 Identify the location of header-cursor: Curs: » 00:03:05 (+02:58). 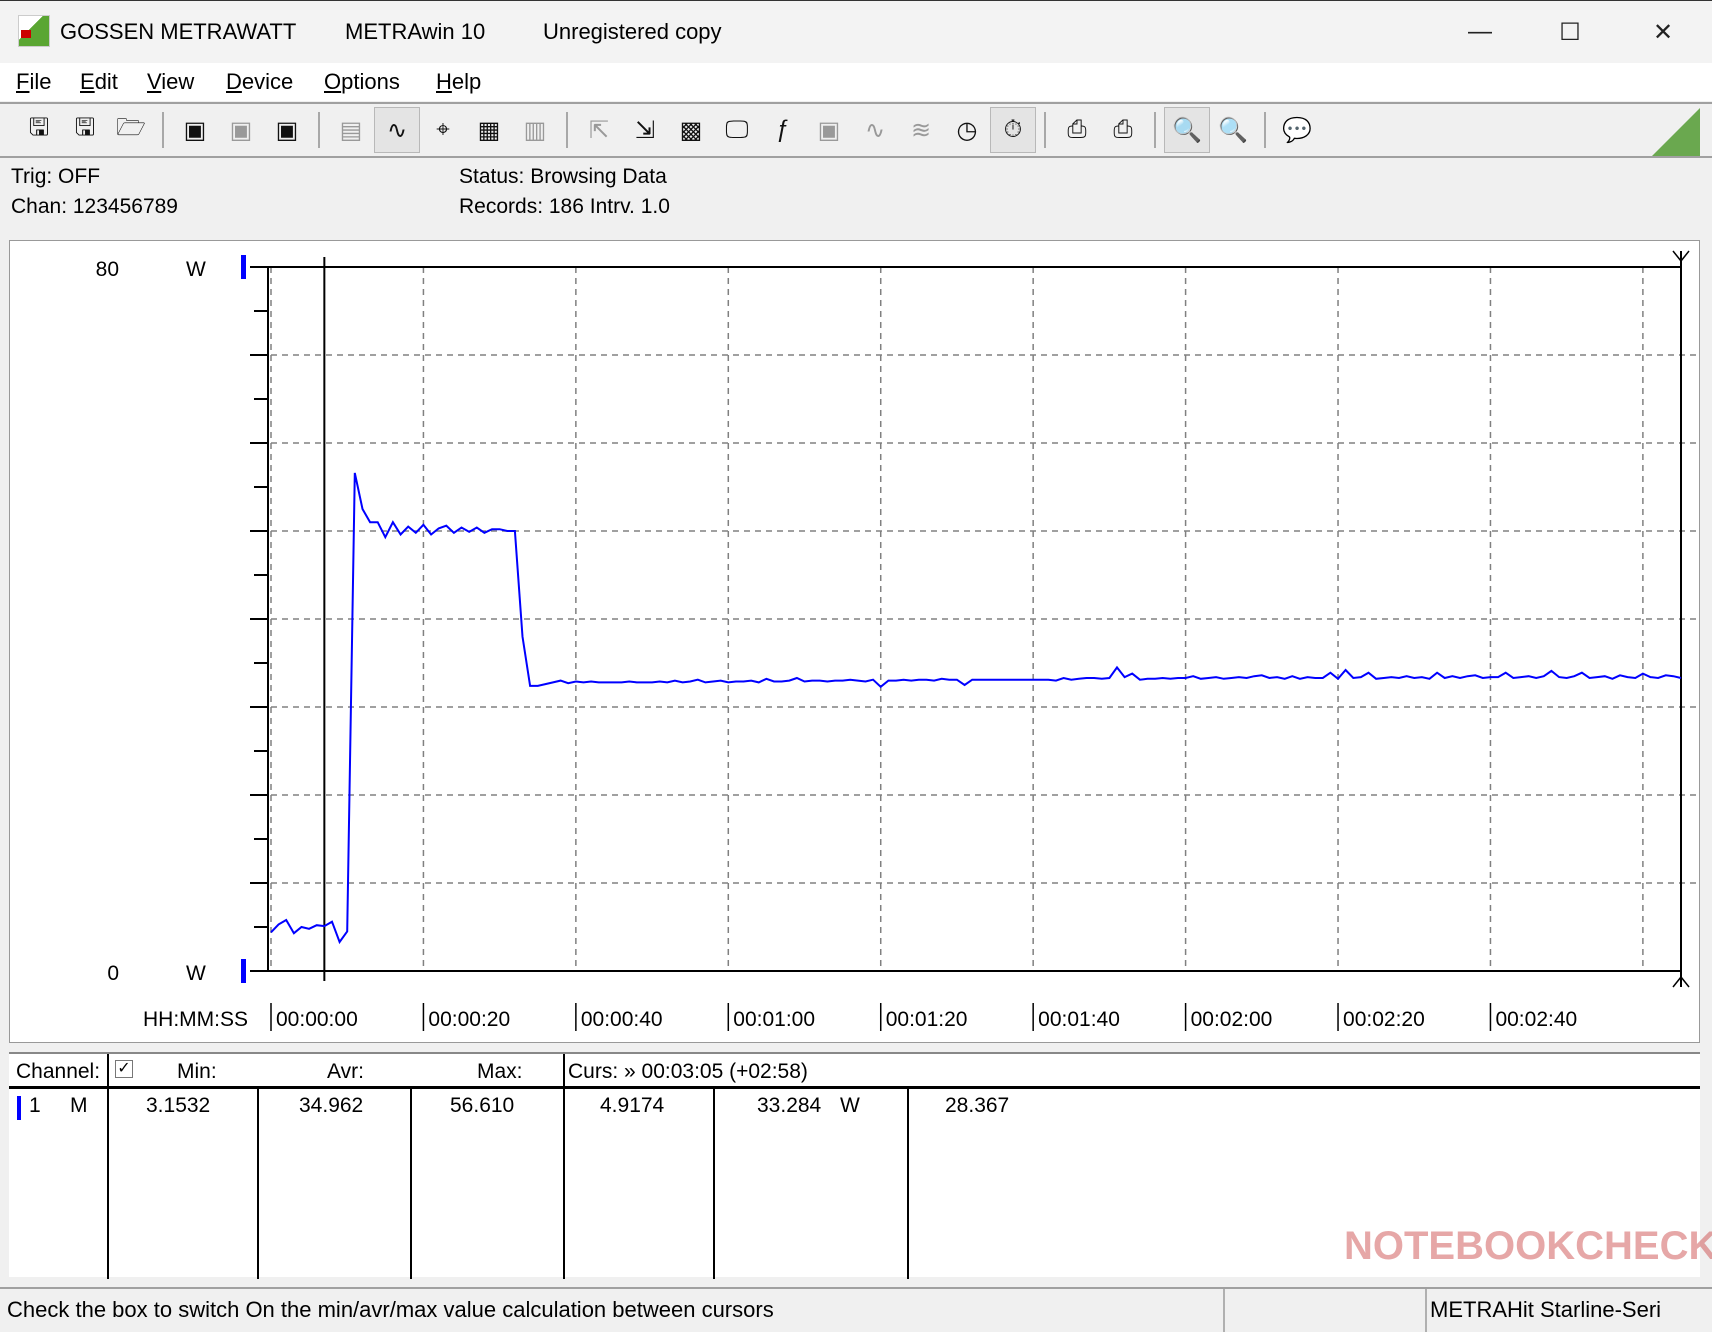
(688, 1071).